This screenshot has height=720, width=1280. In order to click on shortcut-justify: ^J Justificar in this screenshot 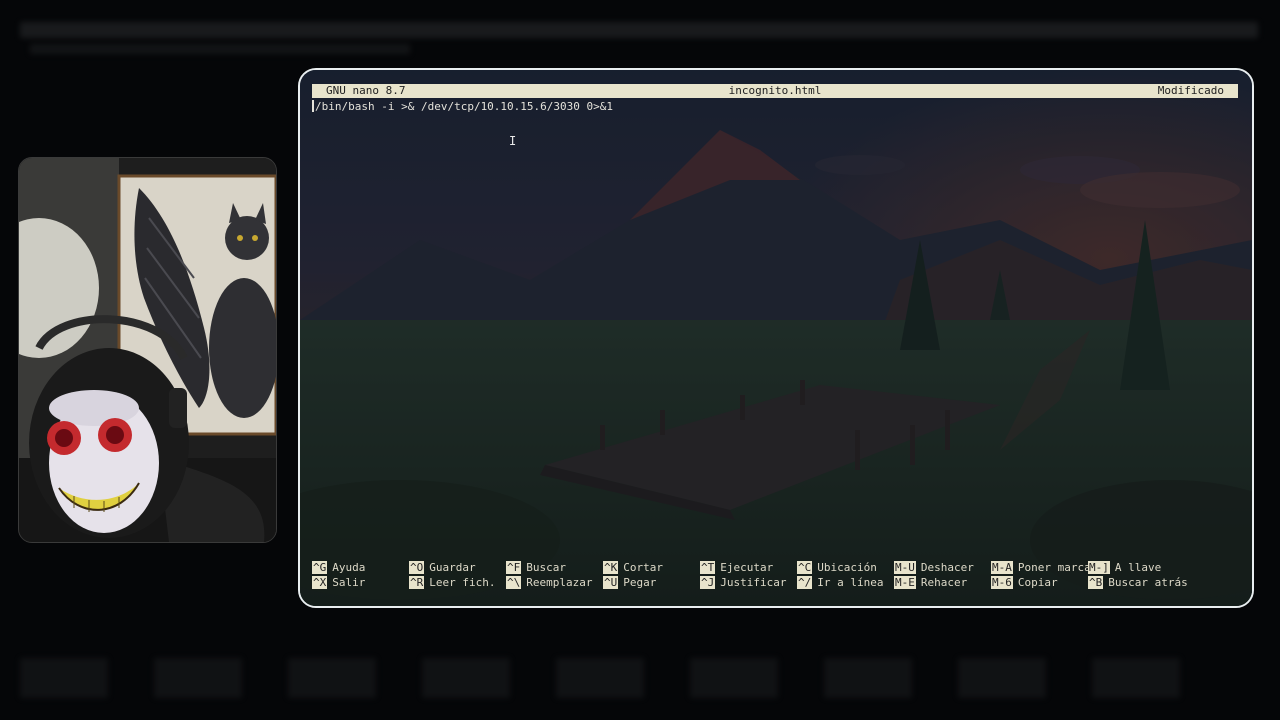, I will do `click(743, 583)`.